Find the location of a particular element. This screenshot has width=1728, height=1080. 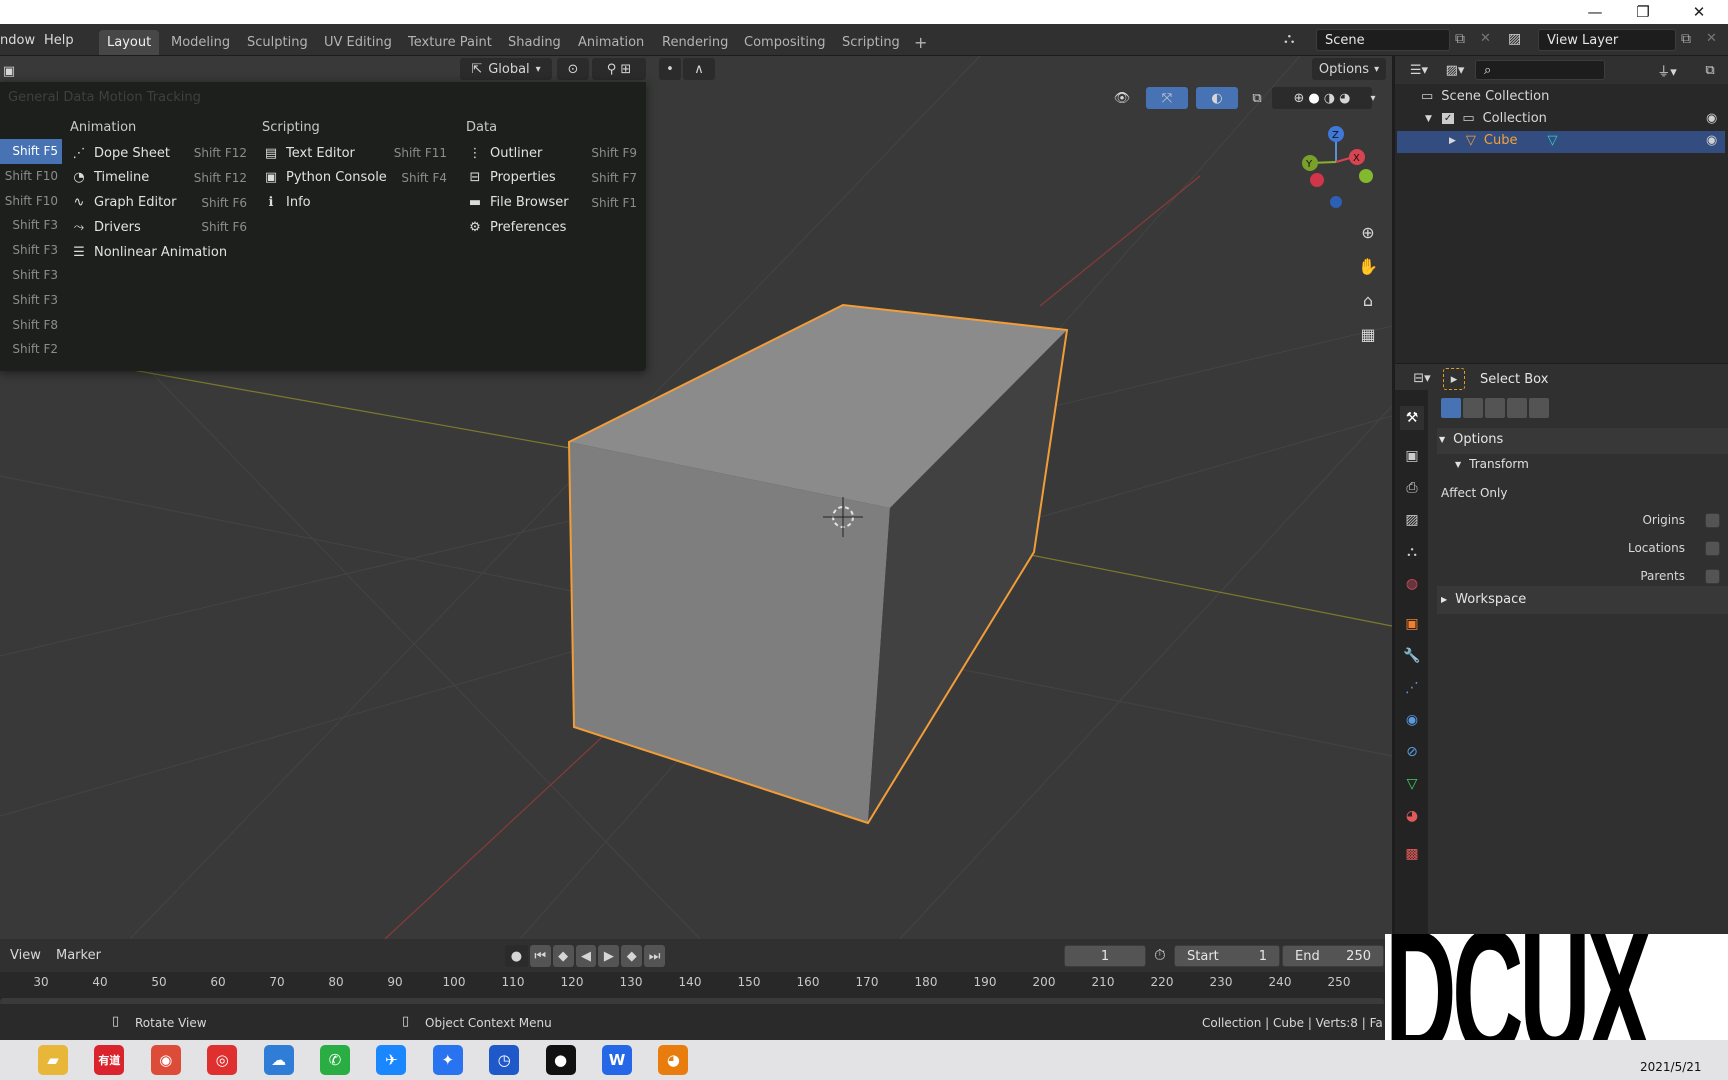

close-button: ✕ is located at coordinates (1699, 12).